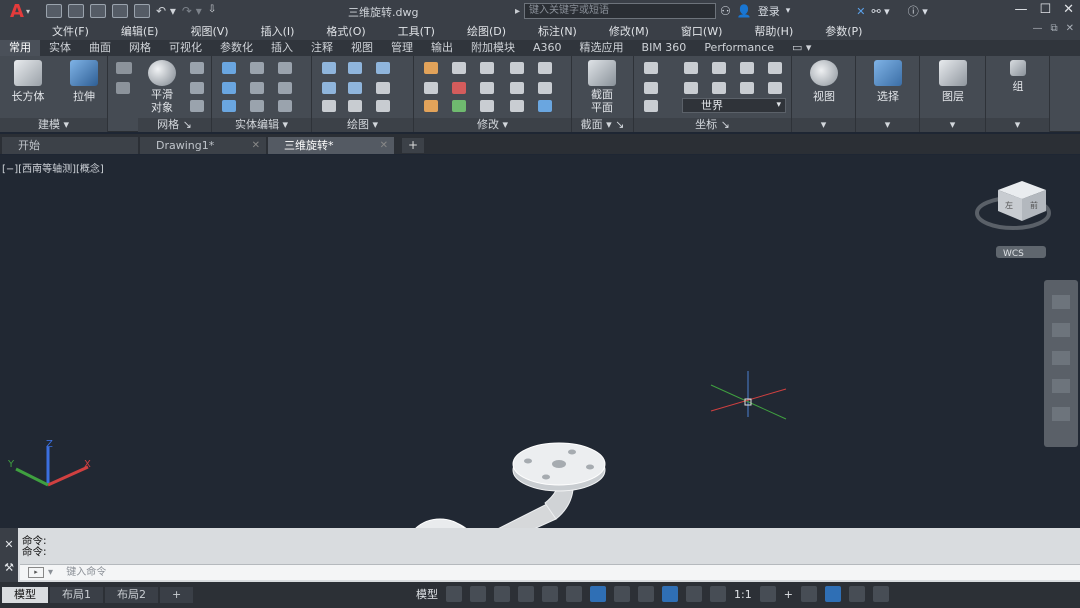 Image resolution: width=1080 pixels, height=608 pixels. Describe the element at coordinates (166, 11) in the screenshot. I see `undo-icon: ↶ ▾` at that location.